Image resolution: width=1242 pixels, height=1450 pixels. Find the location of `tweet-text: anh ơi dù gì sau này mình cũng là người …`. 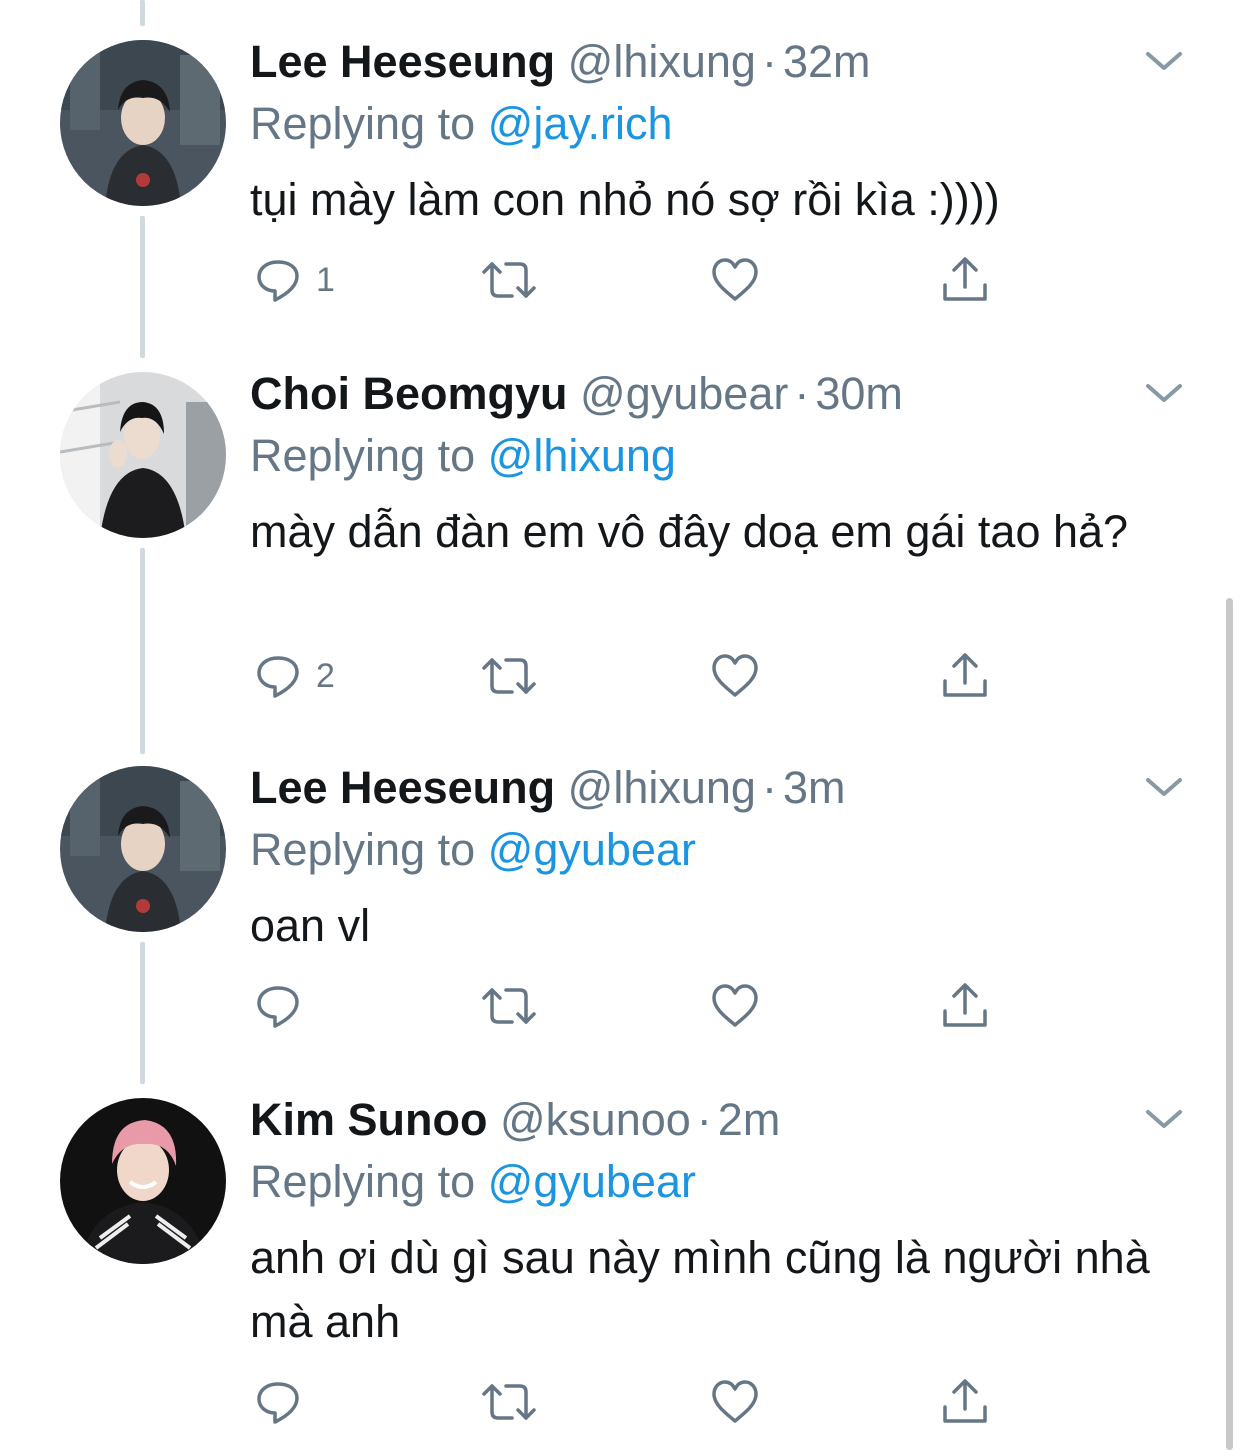

tweet-text: anh ơi dù gì sau này mình cũng là người … is located at coordinates (700, 1289).